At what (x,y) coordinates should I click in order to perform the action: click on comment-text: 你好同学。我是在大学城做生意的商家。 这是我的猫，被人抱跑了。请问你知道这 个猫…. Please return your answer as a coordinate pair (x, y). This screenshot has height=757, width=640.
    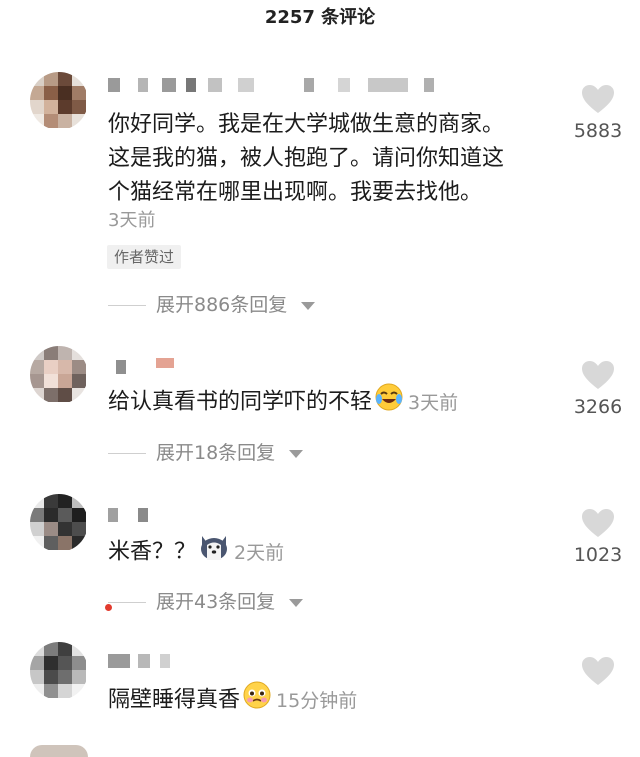
    Looking at the image, I should click on (306, 158).